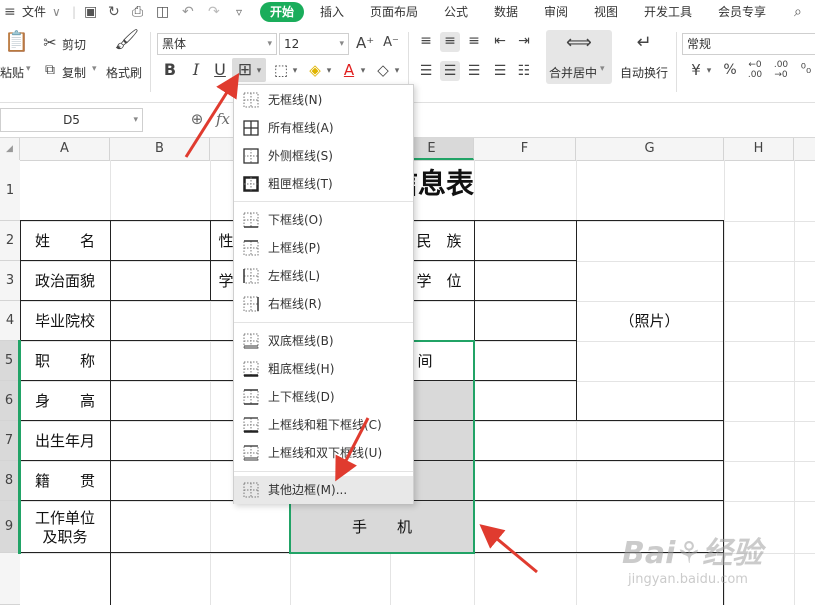 The image size is (815, 605). Describe the element at coordinates (508, 549) in the screenshot. I see `arrow-to-selection` at that location.